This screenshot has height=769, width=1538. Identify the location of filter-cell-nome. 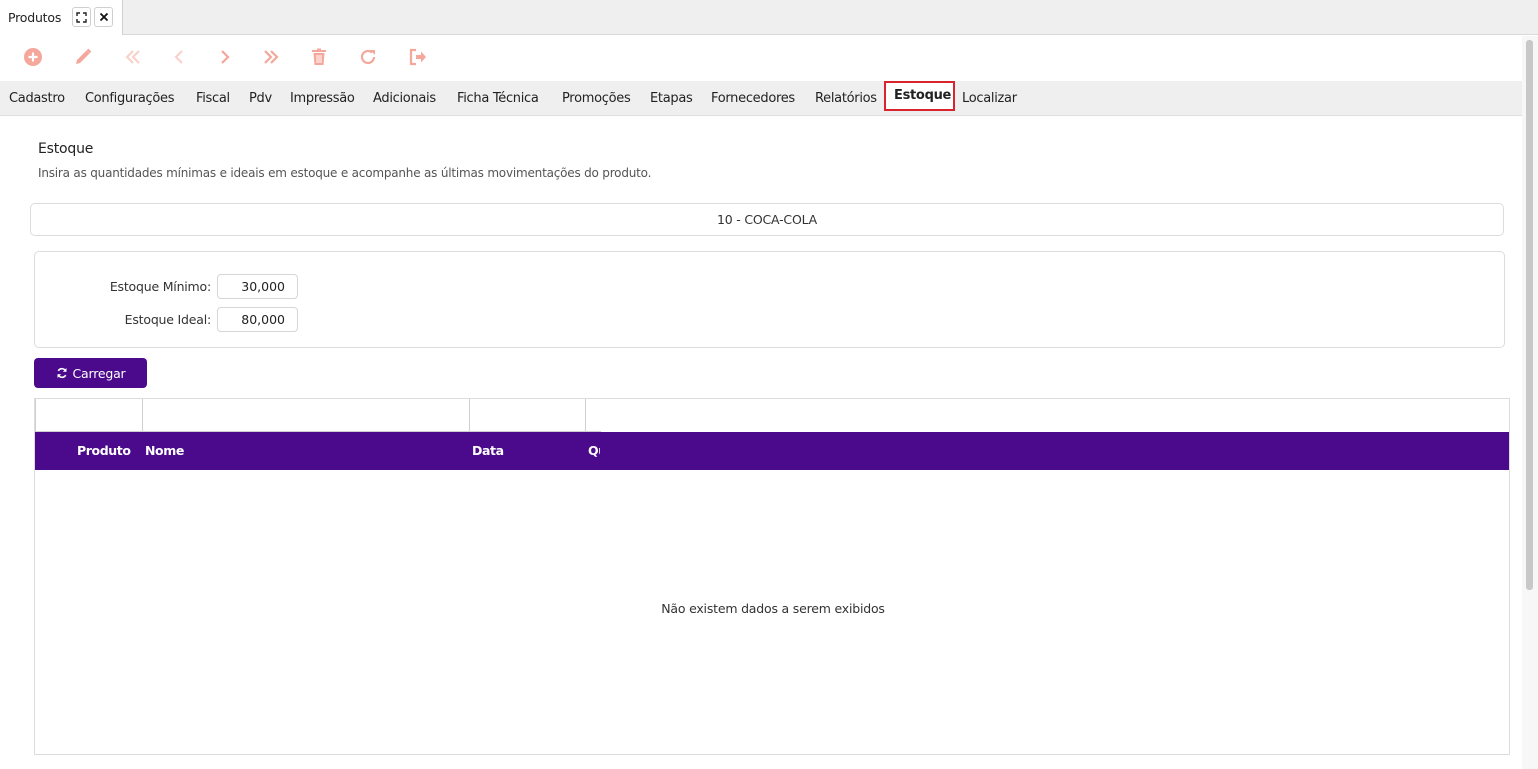
(306, 415).